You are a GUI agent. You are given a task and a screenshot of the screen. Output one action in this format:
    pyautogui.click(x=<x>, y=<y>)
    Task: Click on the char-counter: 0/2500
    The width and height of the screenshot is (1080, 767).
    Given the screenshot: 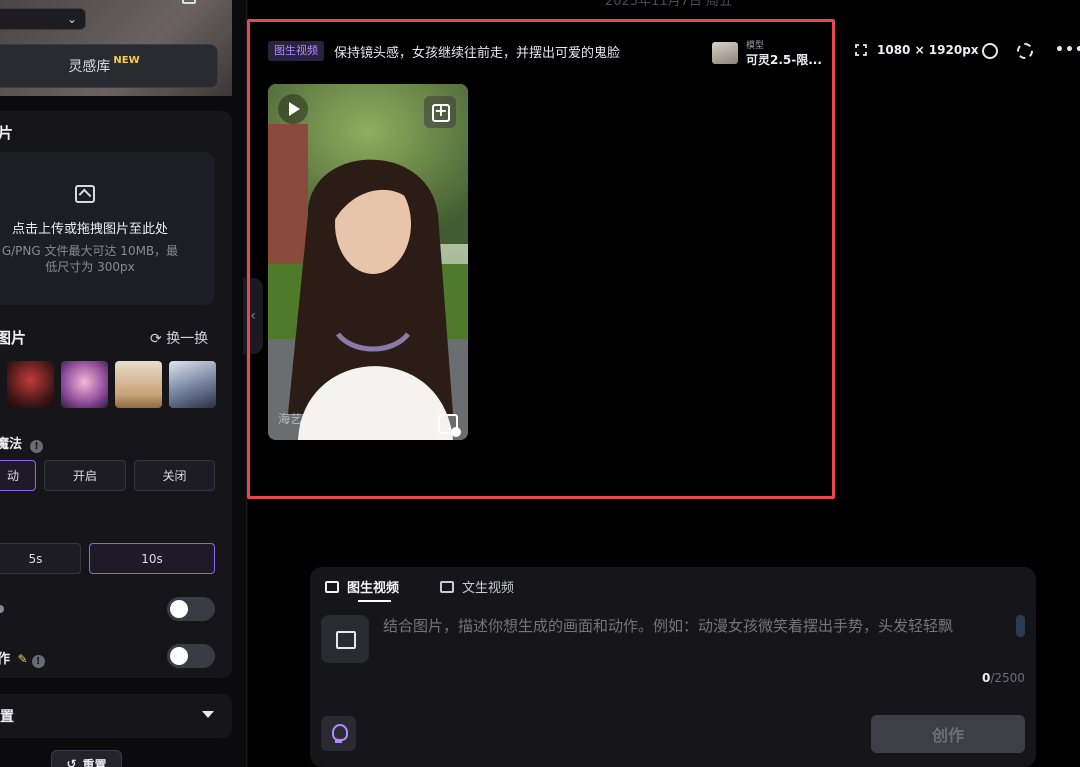 What is the action you would take?
    pyautogui.click(x=1003, y=678)
    